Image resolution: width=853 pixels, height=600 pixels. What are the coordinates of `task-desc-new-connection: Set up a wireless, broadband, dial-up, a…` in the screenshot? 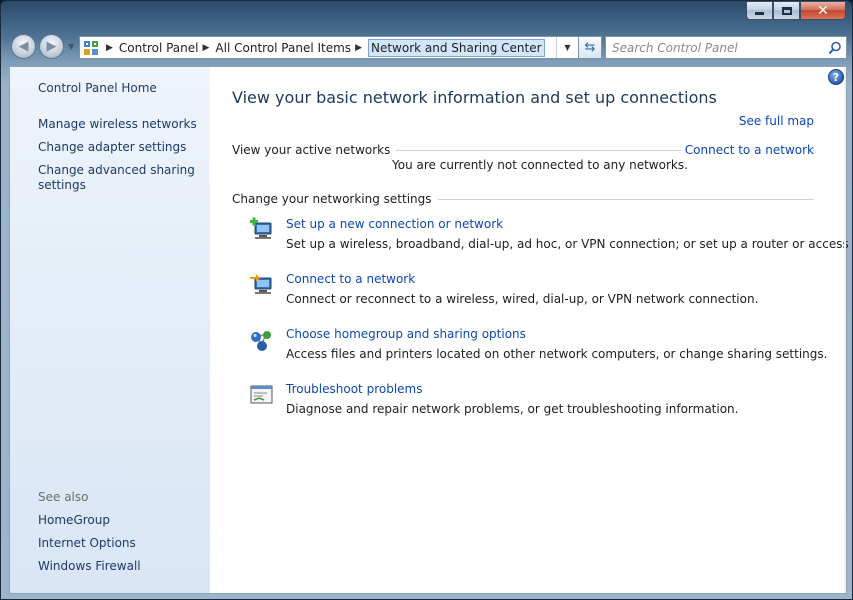 It's located at (569, 244).